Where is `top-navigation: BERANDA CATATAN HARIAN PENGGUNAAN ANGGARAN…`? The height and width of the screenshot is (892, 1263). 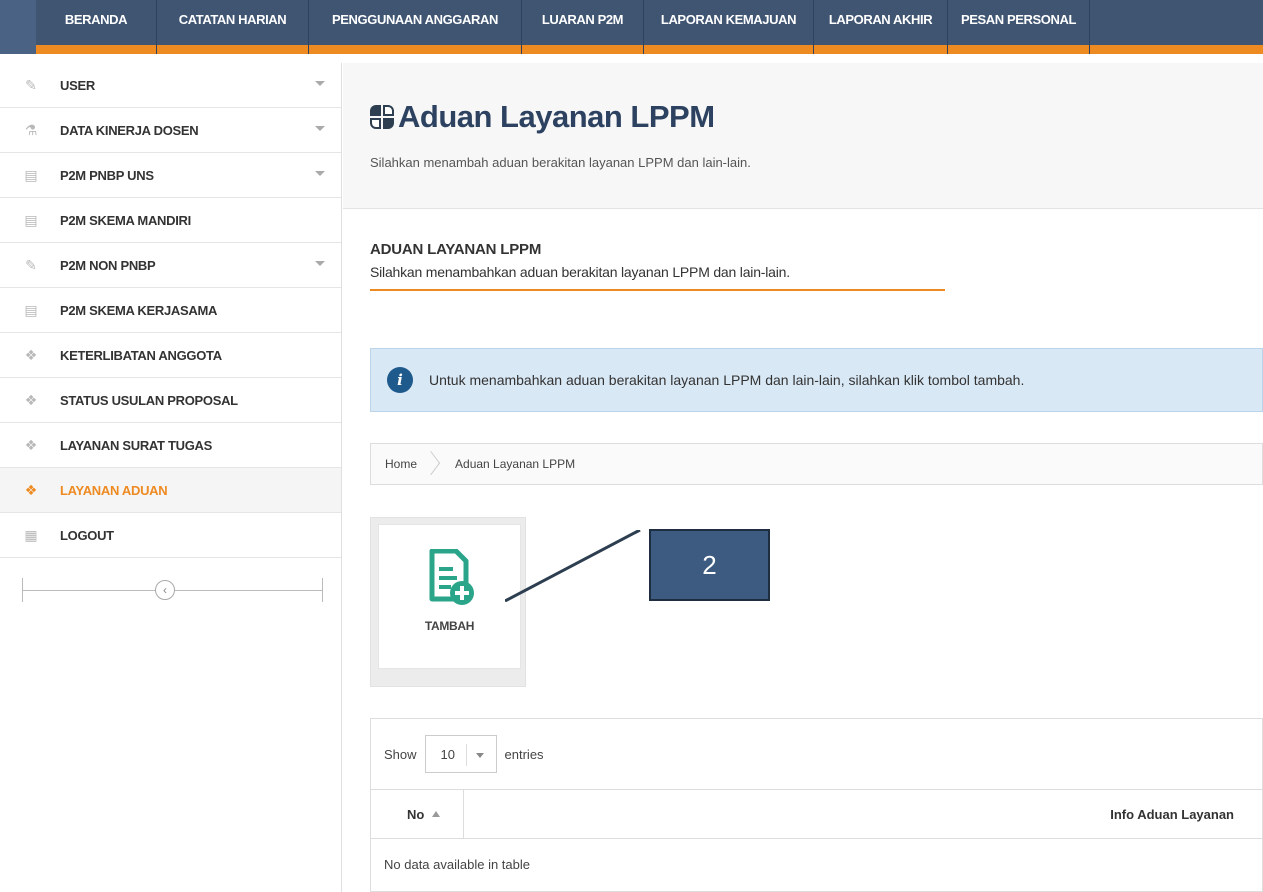 top-navigation: BERANDA CATATAN HARIAN PENGGUNAAN ANGGARAN… is located at coordinates (631, 27).